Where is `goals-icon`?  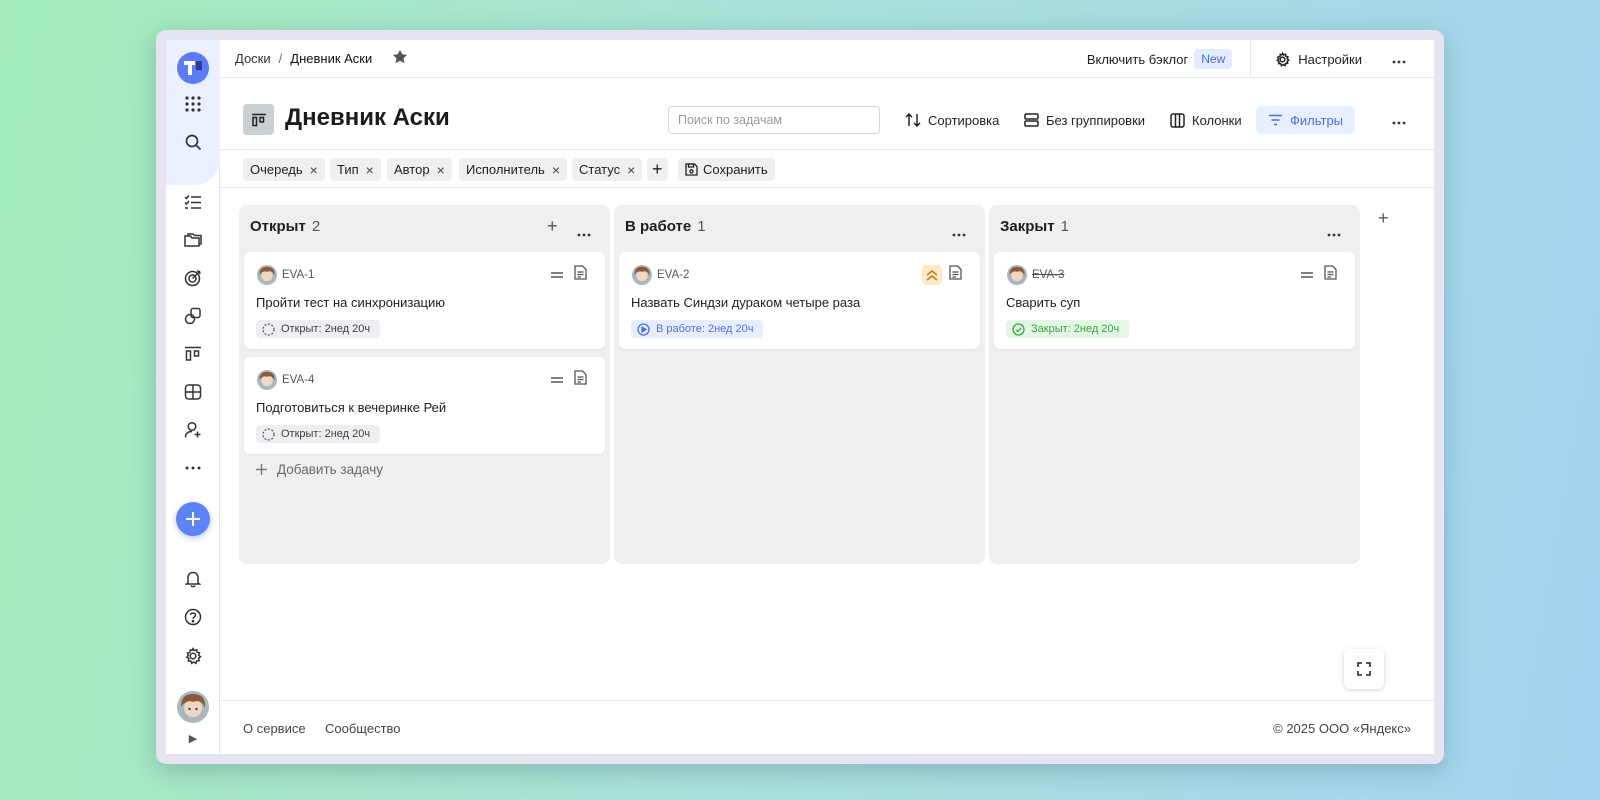
goals-icon is located at coordinates (193, 278).